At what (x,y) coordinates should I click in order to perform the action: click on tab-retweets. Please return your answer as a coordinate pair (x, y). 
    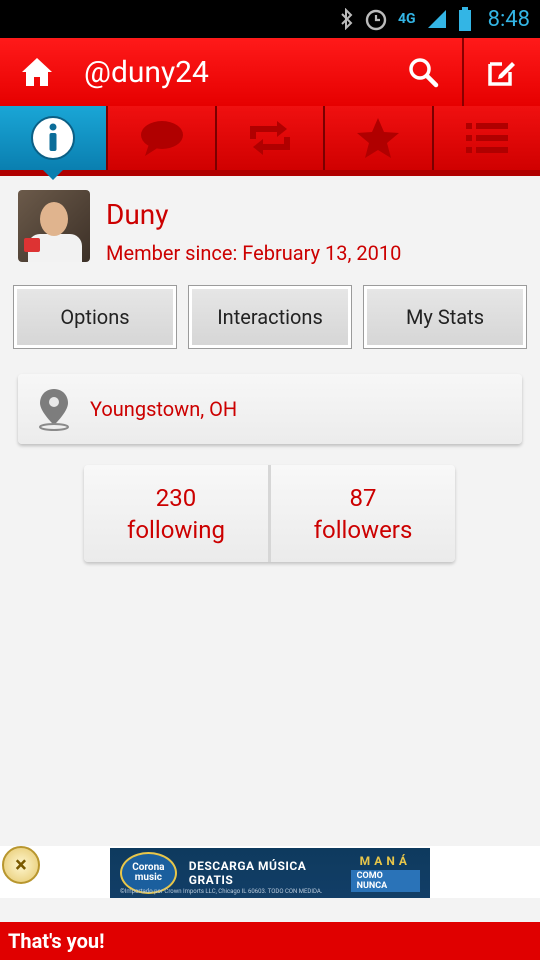
    Looking at the image, I should click on (271, 138).